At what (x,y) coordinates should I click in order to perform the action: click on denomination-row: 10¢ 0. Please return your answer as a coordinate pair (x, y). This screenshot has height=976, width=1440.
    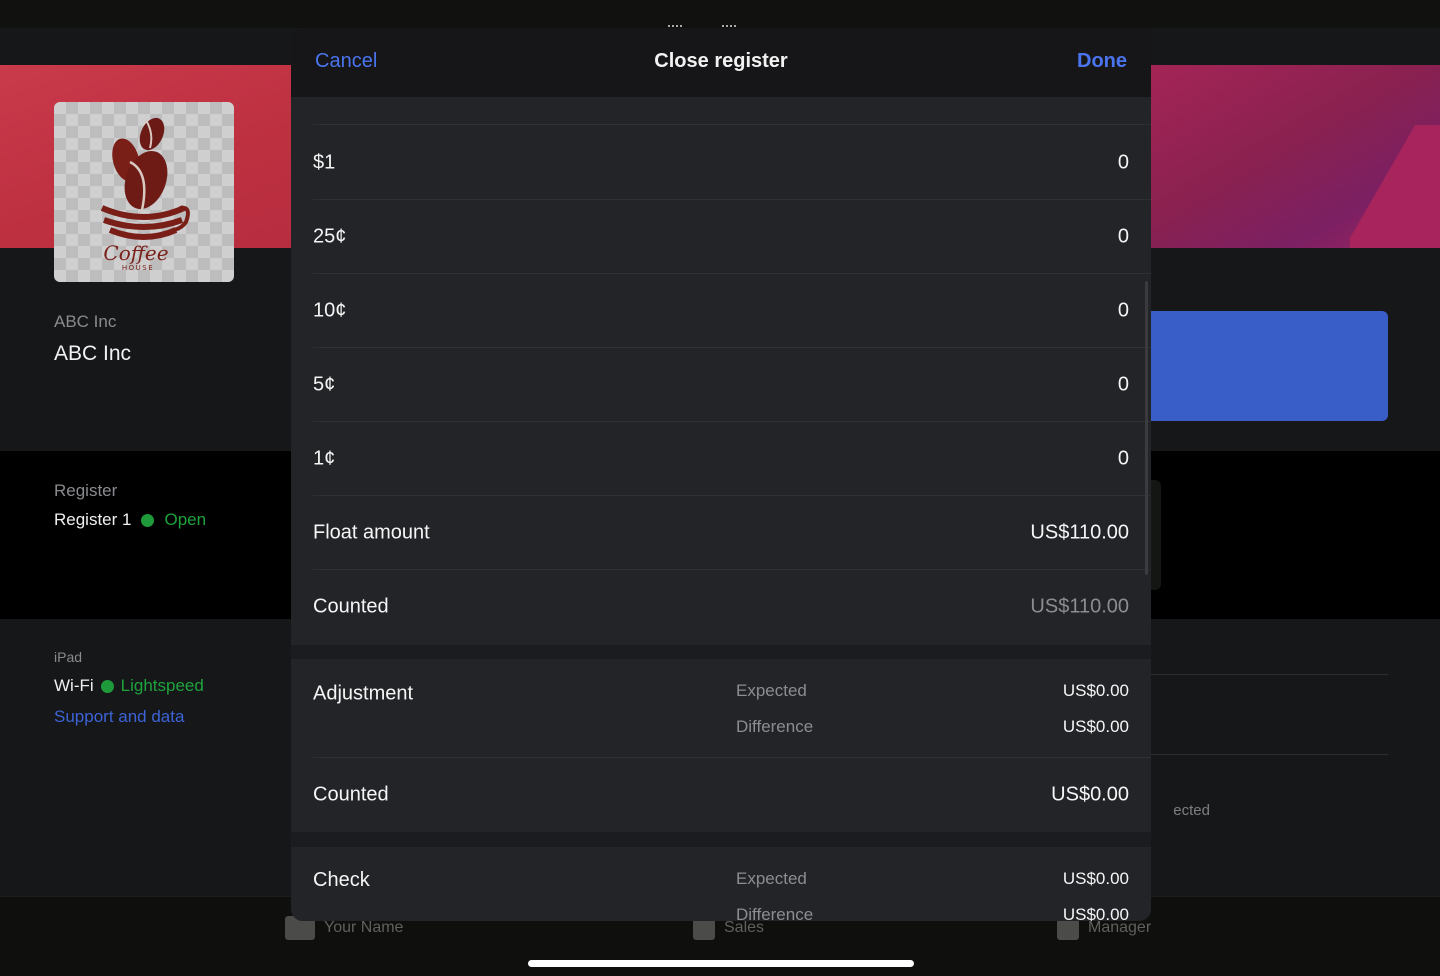
    Looking at the image, I should click on (732, 311).